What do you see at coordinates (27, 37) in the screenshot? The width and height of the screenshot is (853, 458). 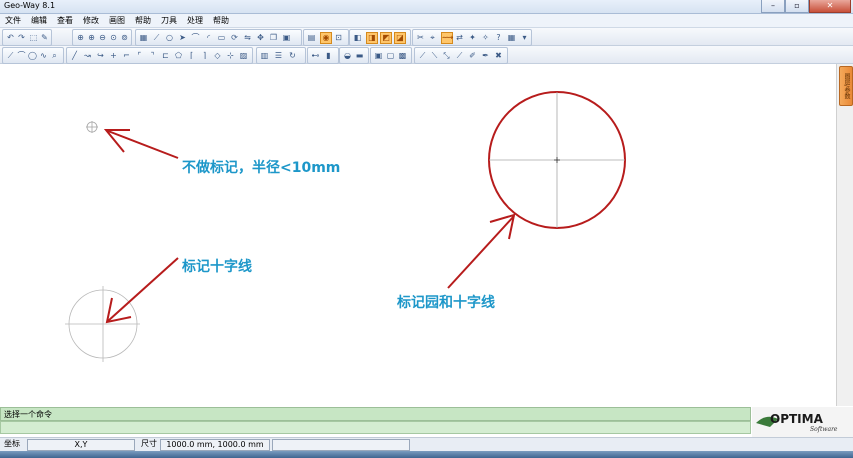 I see `toolbar-group-edit: ↶ ↷ ⬚ ✎` at bounding box center [27, 37].